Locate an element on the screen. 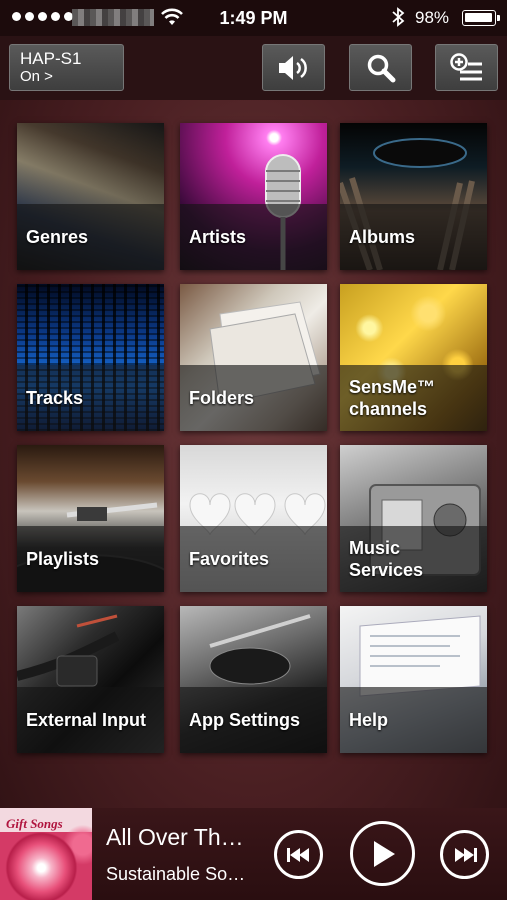 The image size is (507, 900). add-to-playlist-button is located at coordinates (466, 67).